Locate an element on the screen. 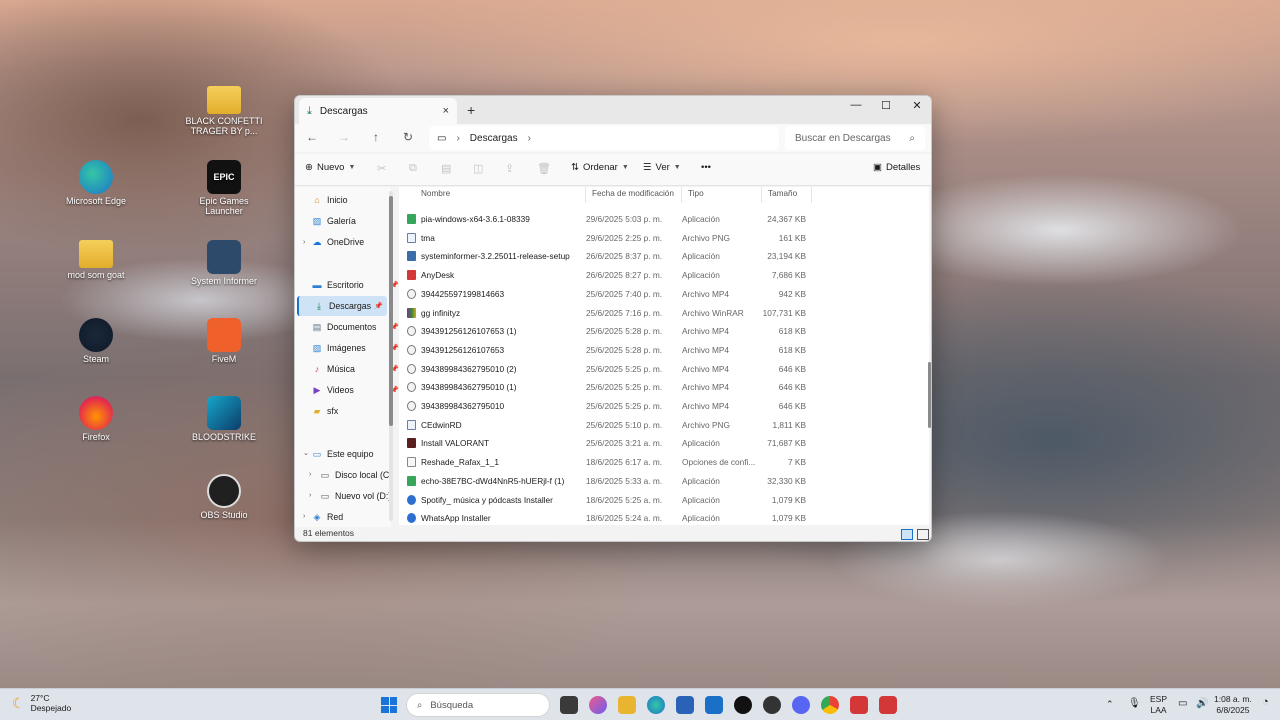 This screenshot has height=720, width=1280. desktop-icon-bloodstrike: BLOODSTRIKE is located at coordinates (224, 419).